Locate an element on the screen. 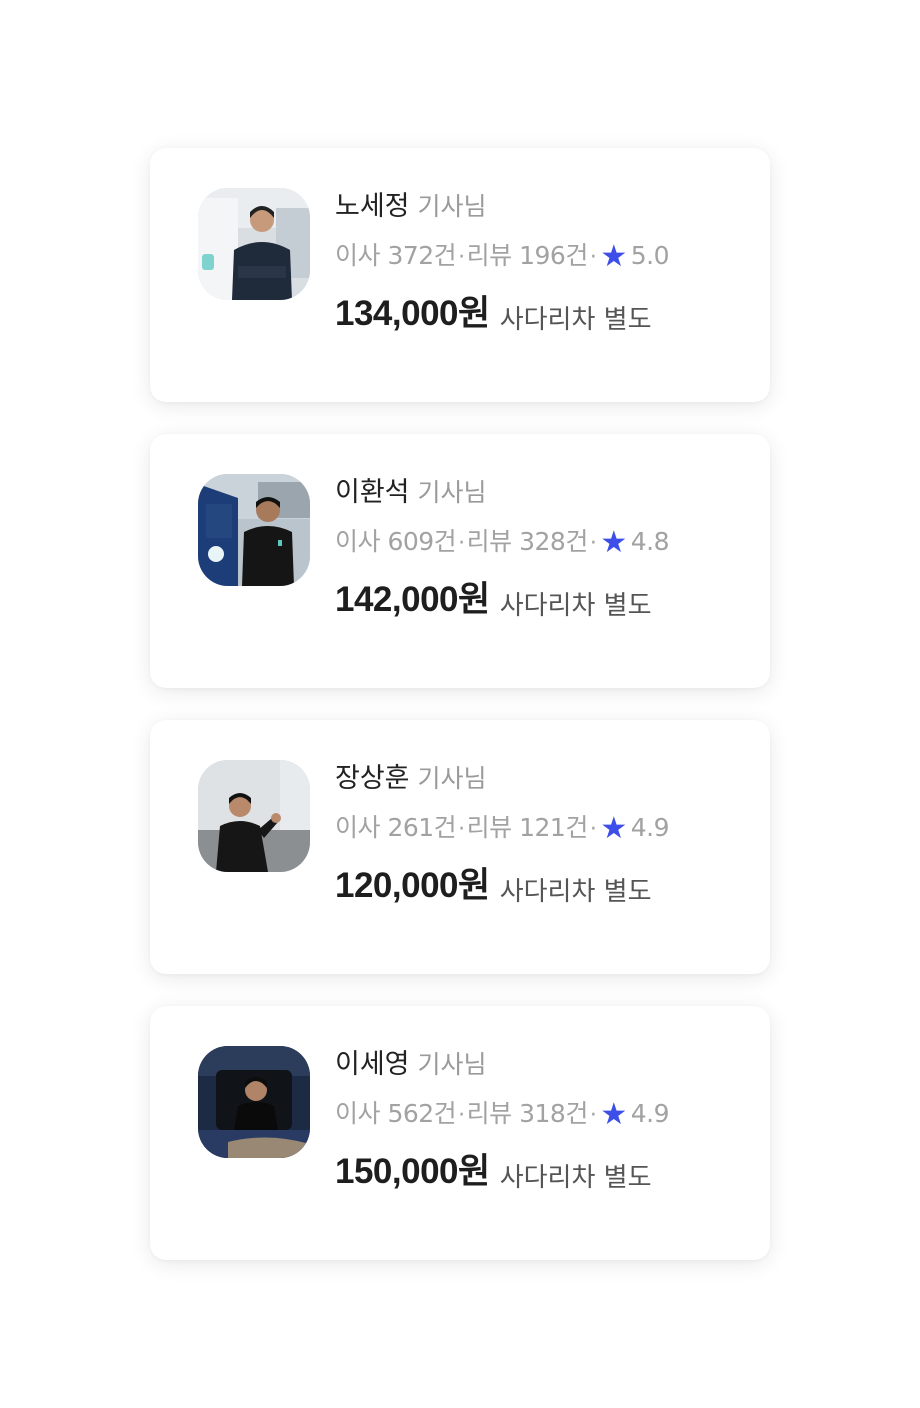 Image resolution: width=920 pixels, height=1408 pixels. driver-stats: 이사 609건·리뷰 328건· ★ 4.8 is located at coordinates (542, 542).